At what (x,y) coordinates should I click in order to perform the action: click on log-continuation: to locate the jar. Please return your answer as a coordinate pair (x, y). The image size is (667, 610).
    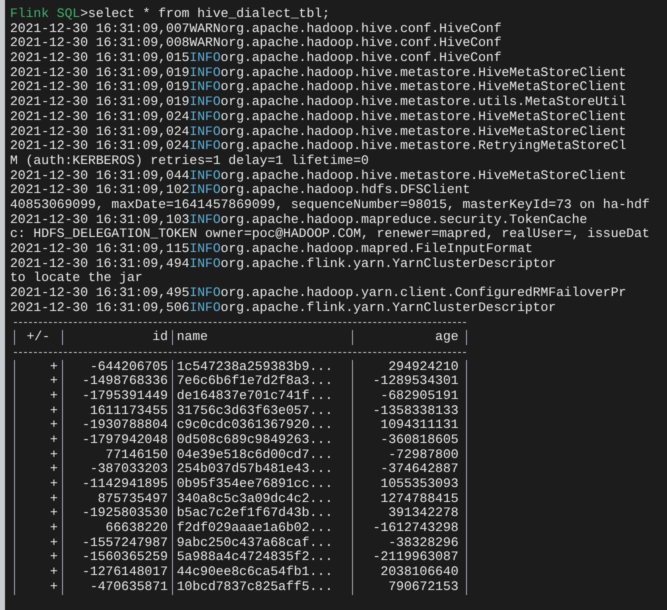
    Looking at the image, I should click on (76, 278).